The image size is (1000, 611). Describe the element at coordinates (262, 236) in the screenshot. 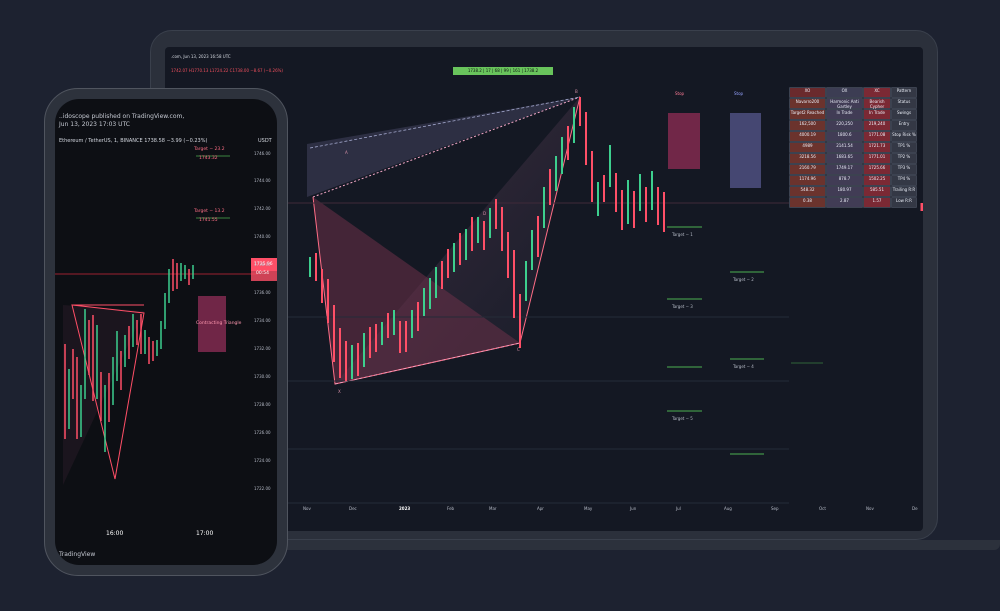

I see `phone-tick-3: 1740.00` at that location.